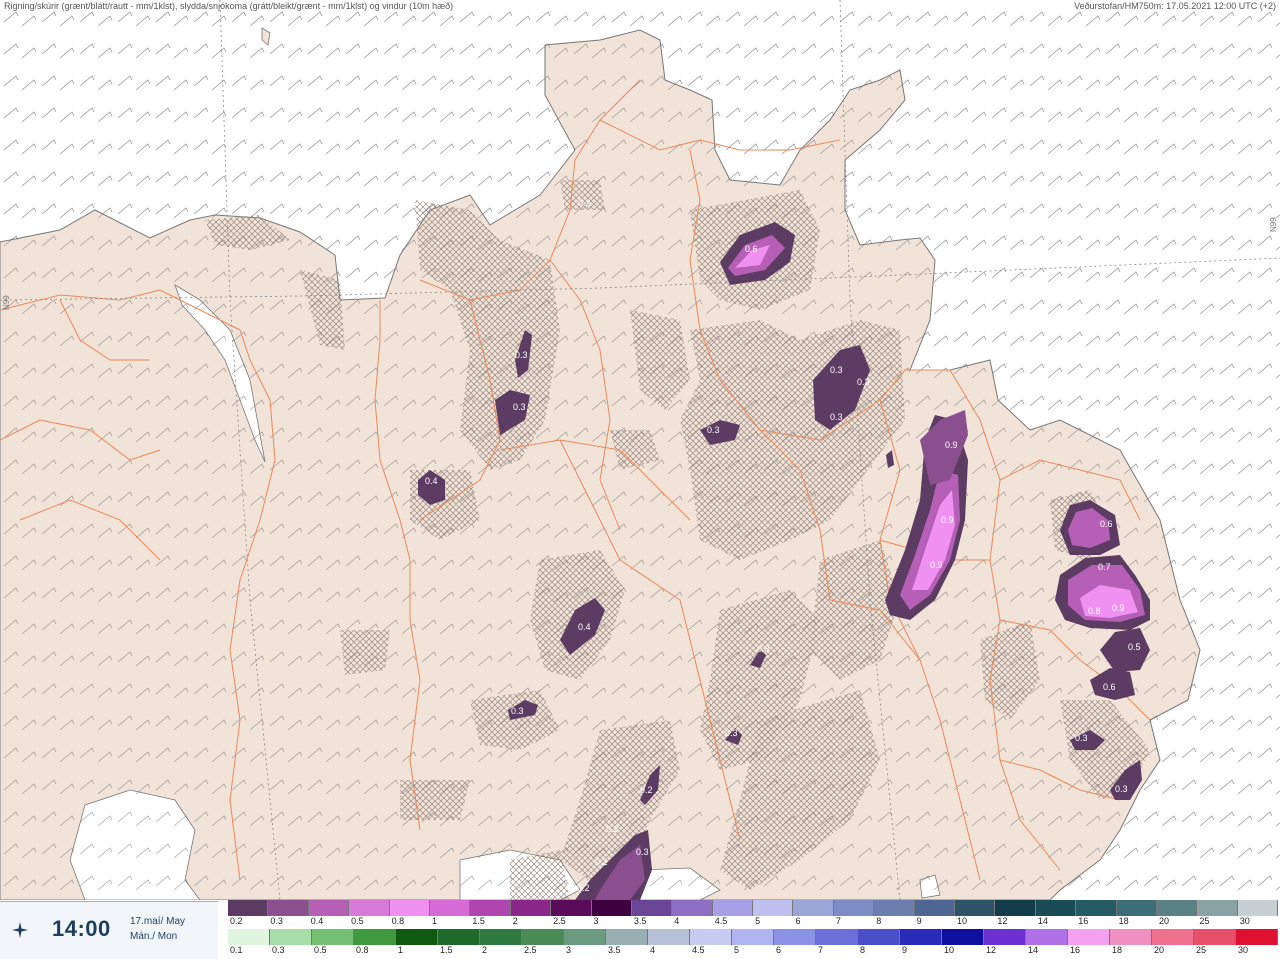  What do you see at coordinates (1134, 647) in the screenshot?
I see `precip-label: 0.5` at bounding box center [1134, 647].